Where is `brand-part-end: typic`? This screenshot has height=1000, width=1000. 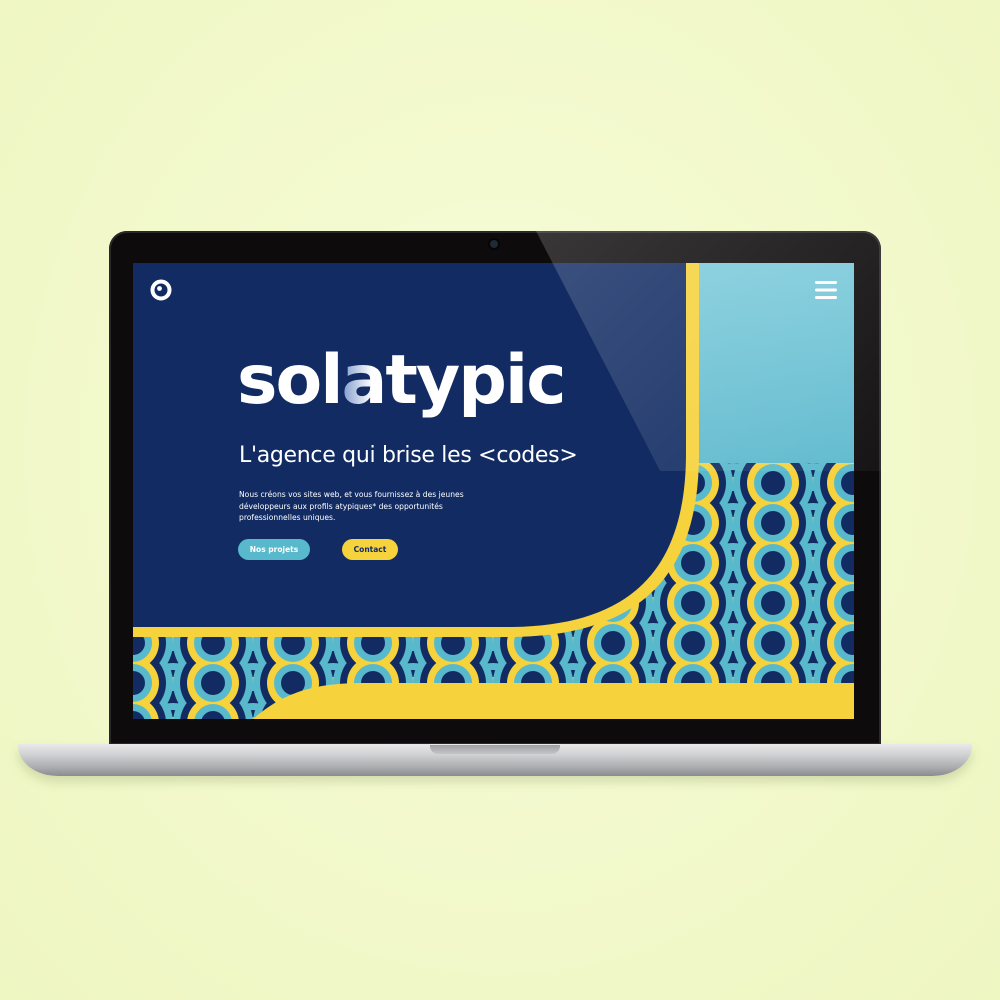
brand-part-end: typic is located at coordinates (475, 380).